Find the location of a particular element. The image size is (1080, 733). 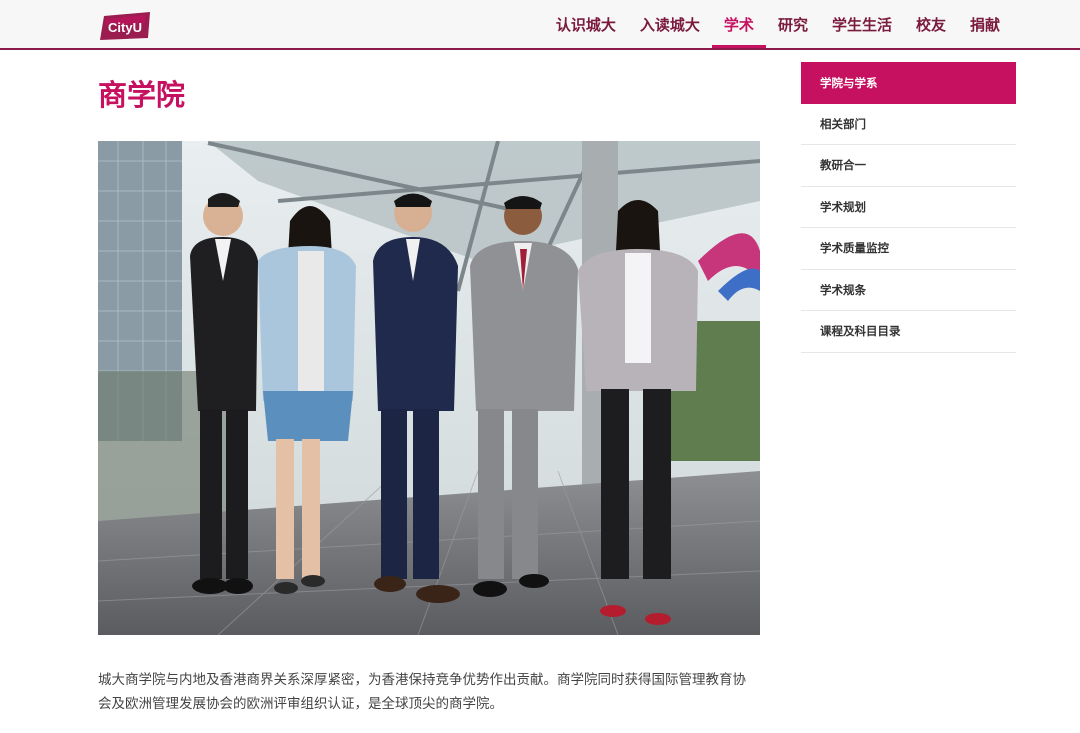

sidebar-item-related-units: 相关部门 is located at coordinates (908, 124).